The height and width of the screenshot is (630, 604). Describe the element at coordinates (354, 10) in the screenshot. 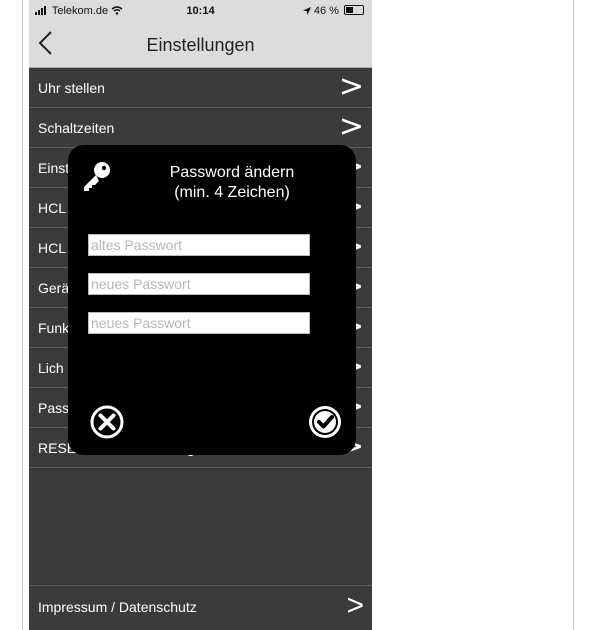

I see `battery-icon` at that location.